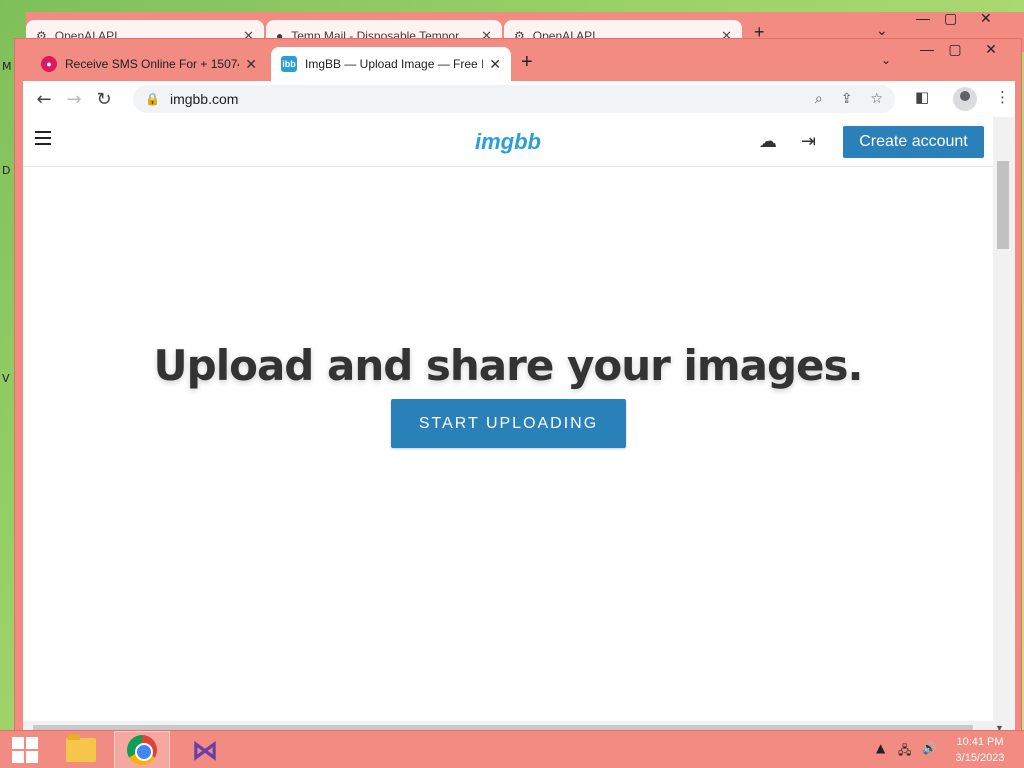 This screenshot has width=1024, height=768. Describe the element at coordinates (74, 99) in the screenshot. I see `forward-icon: →` at that location.